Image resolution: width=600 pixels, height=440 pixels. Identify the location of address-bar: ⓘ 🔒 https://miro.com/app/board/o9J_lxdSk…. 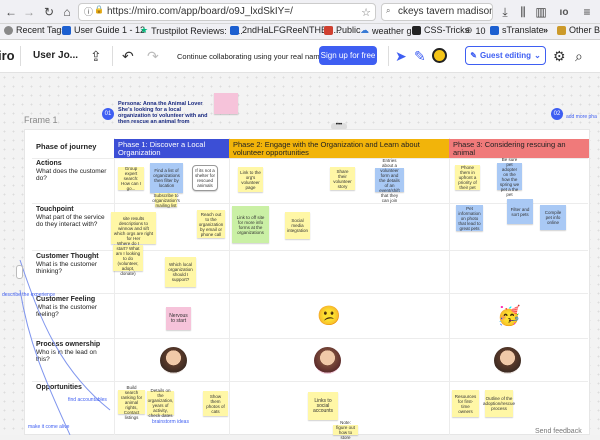
(227, 12).